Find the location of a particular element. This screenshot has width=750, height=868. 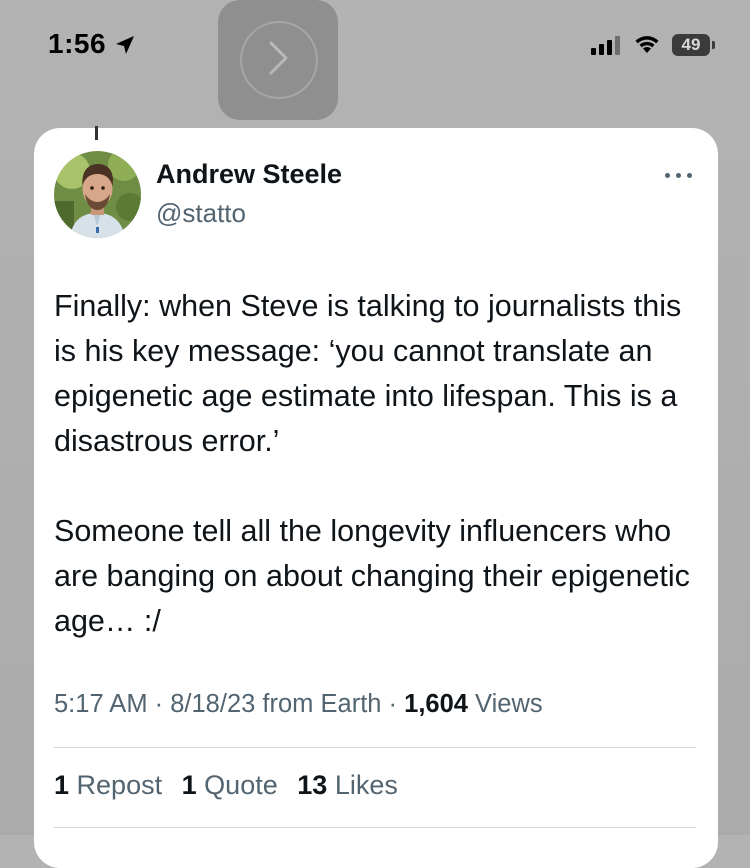

more-options-button is located at coordinates (679, 175).